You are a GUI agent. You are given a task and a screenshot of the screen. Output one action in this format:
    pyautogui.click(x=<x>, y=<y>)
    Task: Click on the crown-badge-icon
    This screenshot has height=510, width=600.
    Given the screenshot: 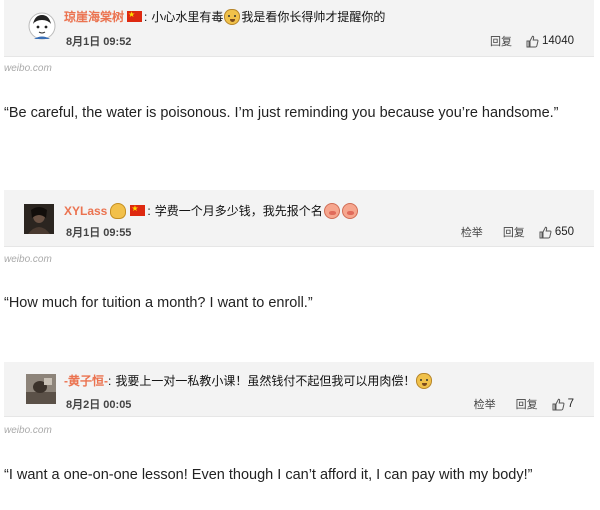 What is the action you would take?
    pyautogui.click(x=118, y=210)
    